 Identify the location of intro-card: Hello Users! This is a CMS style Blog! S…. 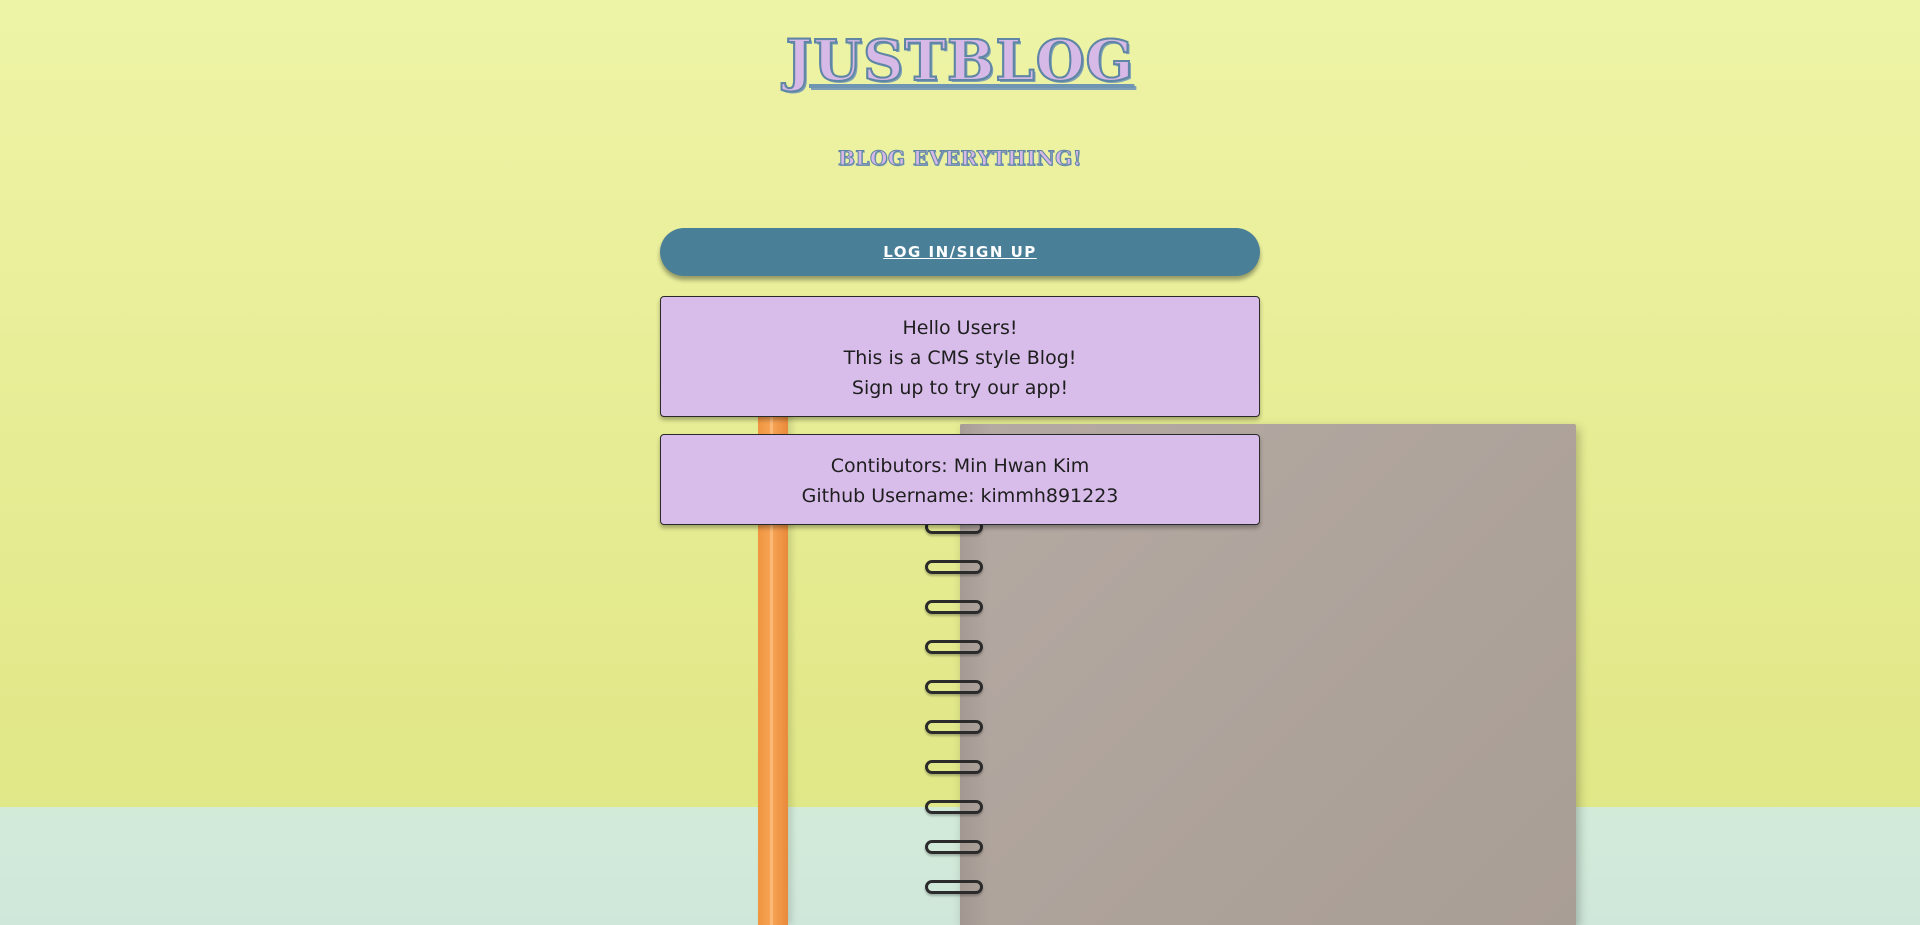
(960, 356).